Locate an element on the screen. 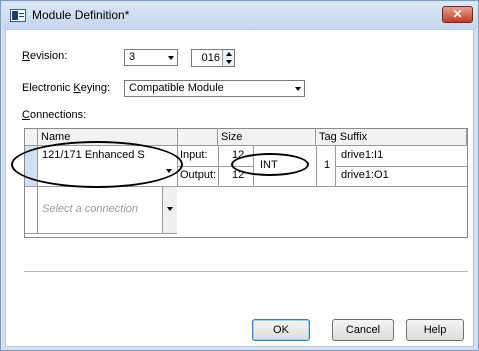  row-selector is located at coordinates (31, 166).